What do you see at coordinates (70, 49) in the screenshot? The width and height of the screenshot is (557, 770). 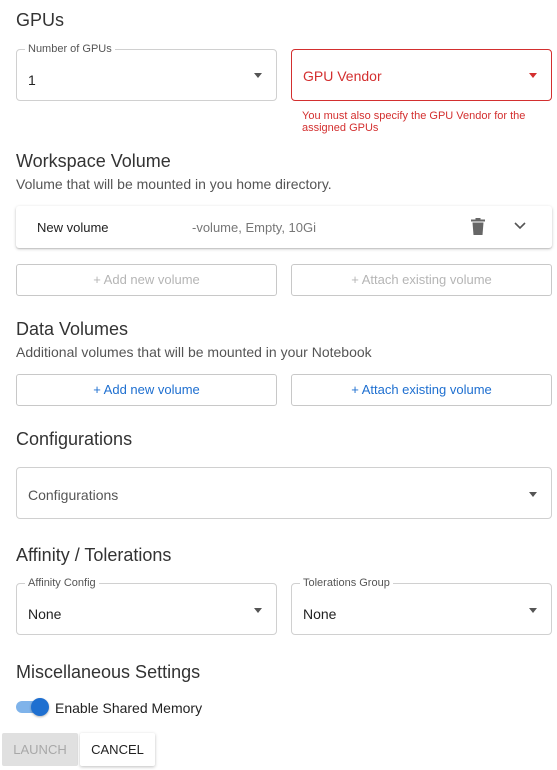 I see `number-of-gpus-label: Number of GPUs` at bounding box center [70, 49].